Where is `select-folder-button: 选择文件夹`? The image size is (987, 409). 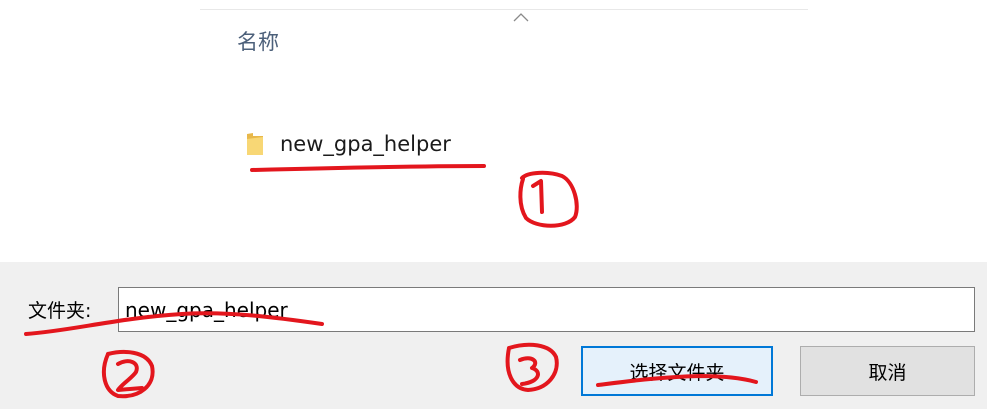
select-folder-button: 选择文件夹 is located at coordinates (677, 371).